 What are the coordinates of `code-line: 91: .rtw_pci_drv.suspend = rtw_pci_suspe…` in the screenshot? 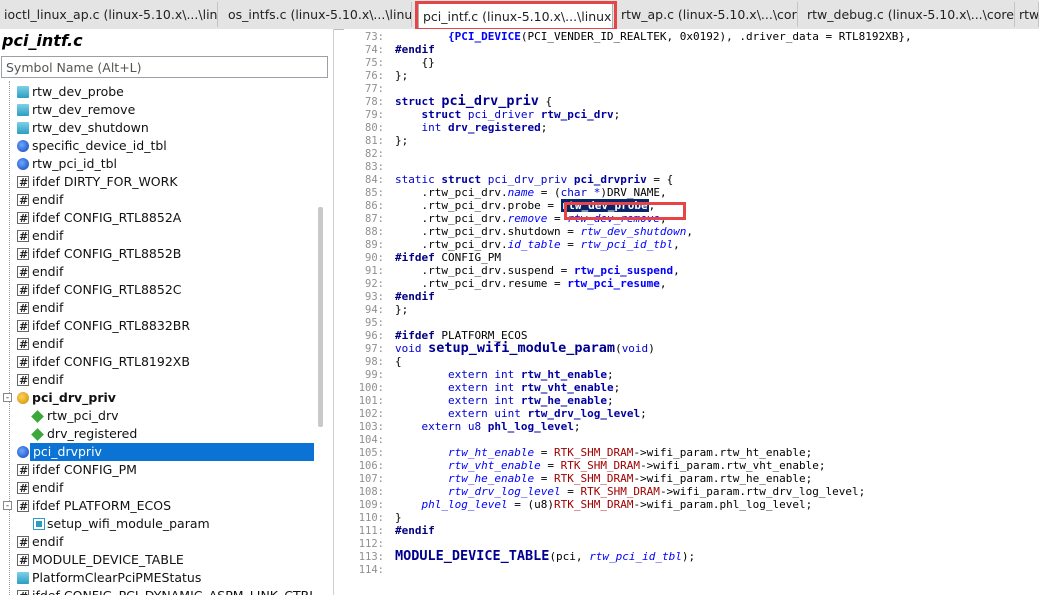 It's located at (512, 270).